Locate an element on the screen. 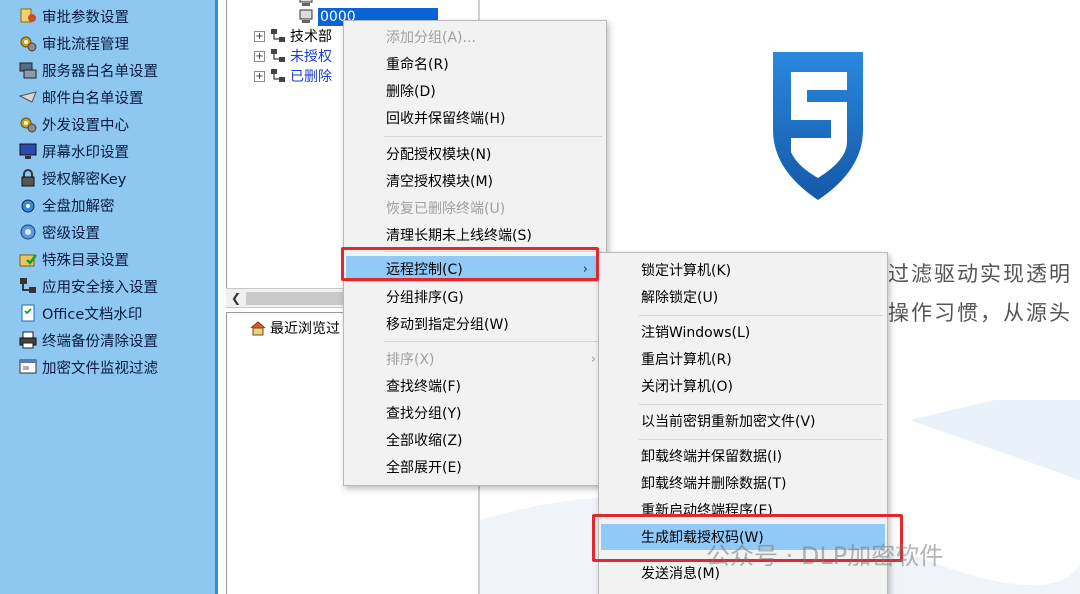  nav-item-label: 全盘加解密 is located at coordinates (78, 206).